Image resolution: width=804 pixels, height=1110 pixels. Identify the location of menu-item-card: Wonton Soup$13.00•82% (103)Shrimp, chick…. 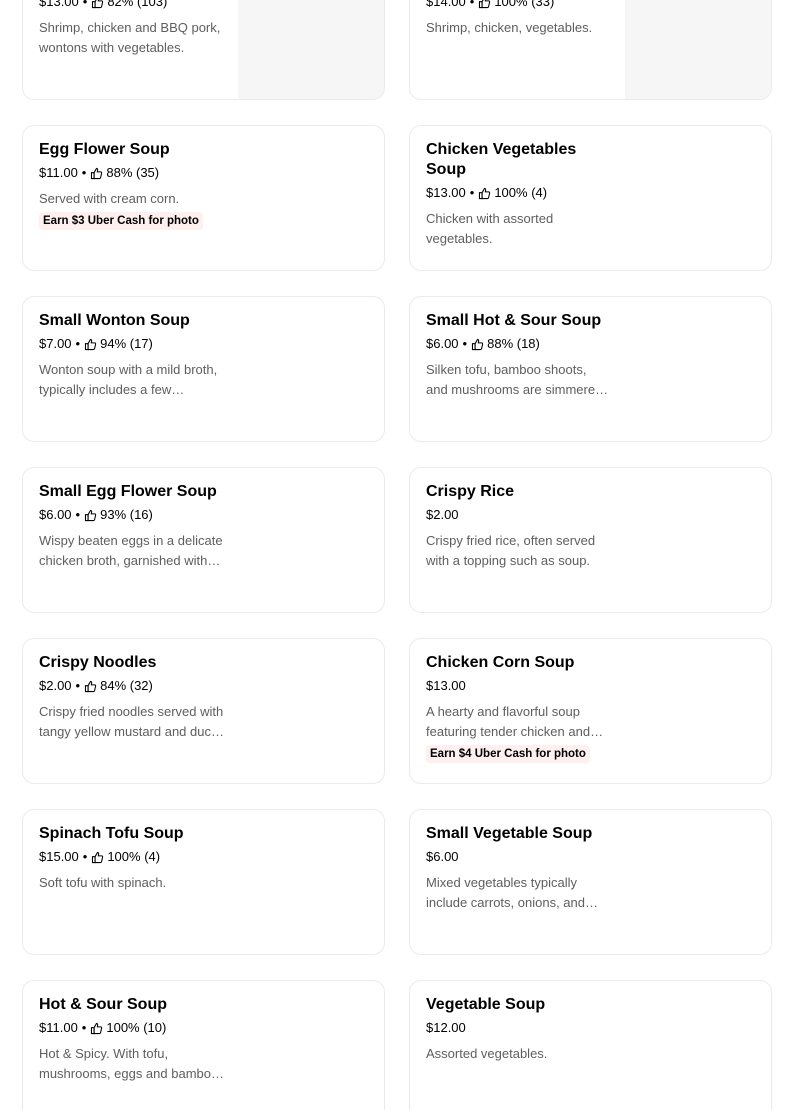
(203, 50).